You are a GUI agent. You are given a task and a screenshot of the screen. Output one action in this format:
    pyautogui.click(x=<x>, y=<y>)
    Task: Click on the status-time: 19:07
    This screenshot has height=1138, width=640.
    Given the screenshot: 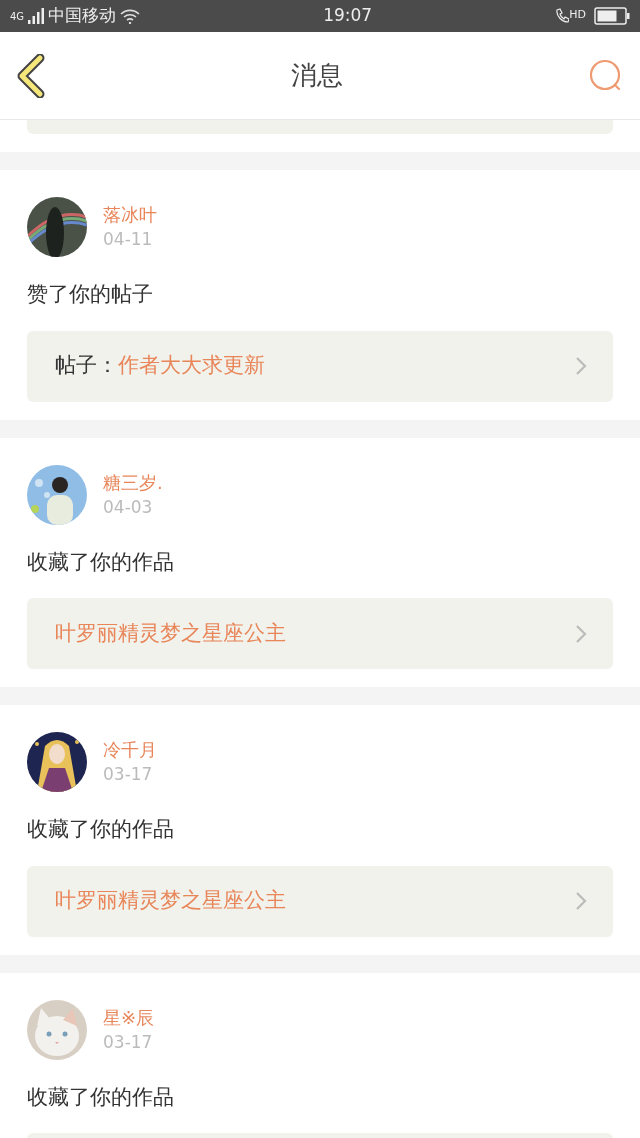 What is the action you would take?
    pyautogui.click(x=348, y=16)
    